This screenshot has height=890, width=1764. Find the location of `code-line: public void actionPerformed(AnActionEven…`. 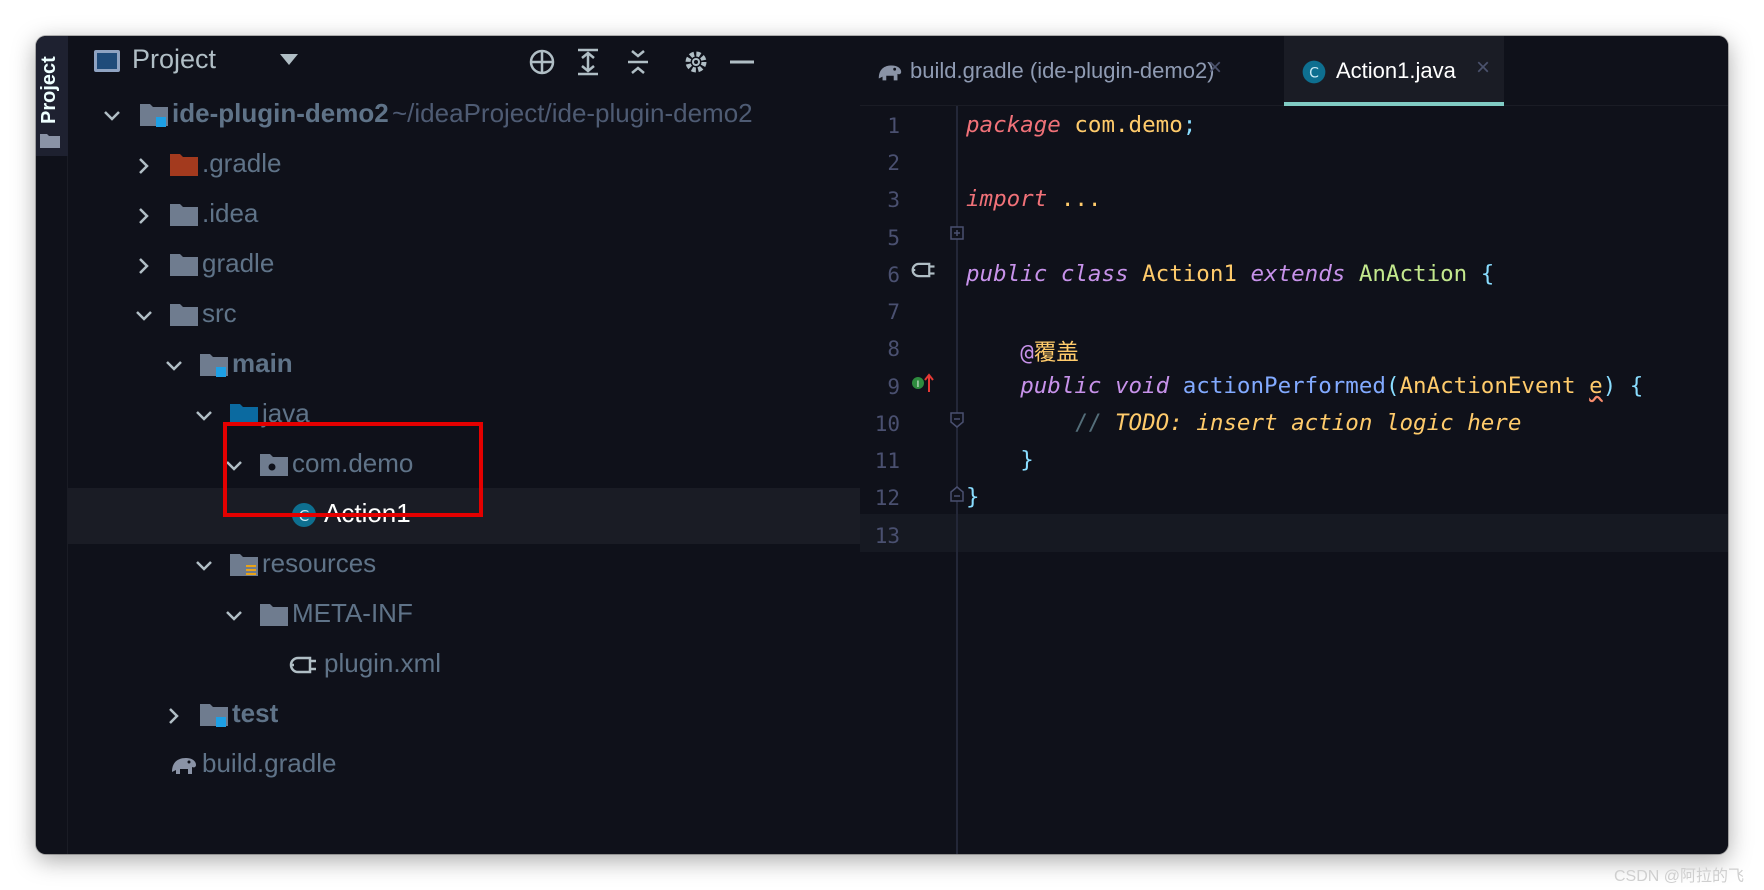

code-line: public void actionPerformed(AnActionEven… is located at coordinates (1332, 386).